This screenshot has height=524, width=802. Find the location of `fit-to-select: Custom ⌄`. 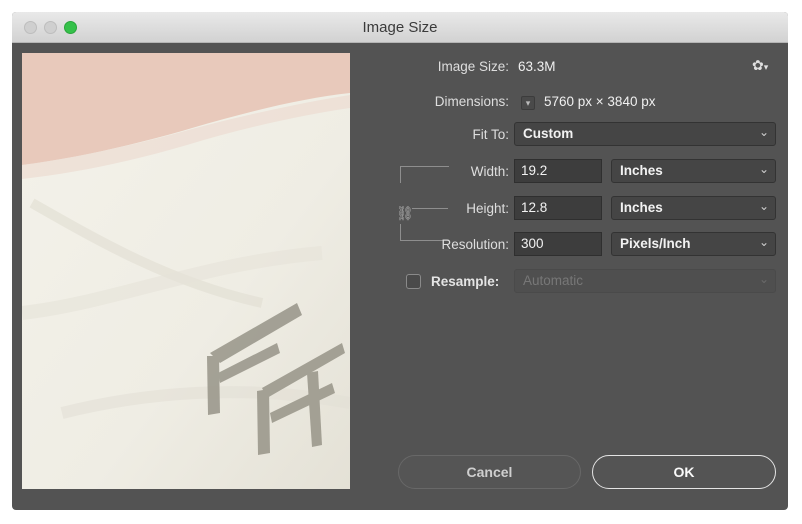

fit-to-select: Custom ⌄ is located at coordinates (645, 134).